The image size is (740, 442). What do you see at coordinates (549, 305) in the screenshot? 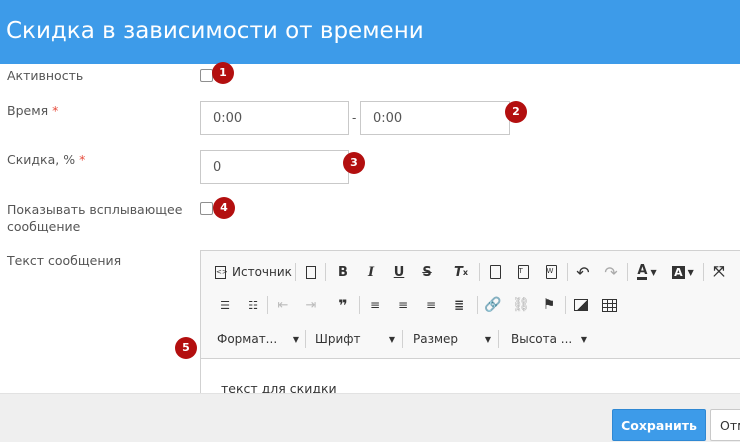
I see `anchor-icon: ⚑` at bounding box center [549, 305].